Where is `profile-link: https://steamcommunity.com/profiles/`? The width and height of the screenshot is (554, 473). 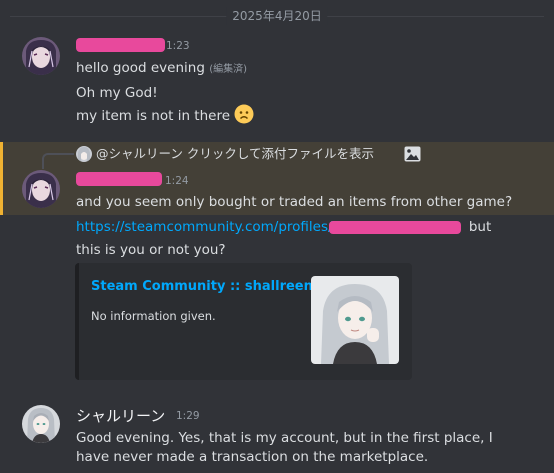 profile-link: https://steamcommunity.com/profiles/ is located at coordinates (204, 227).